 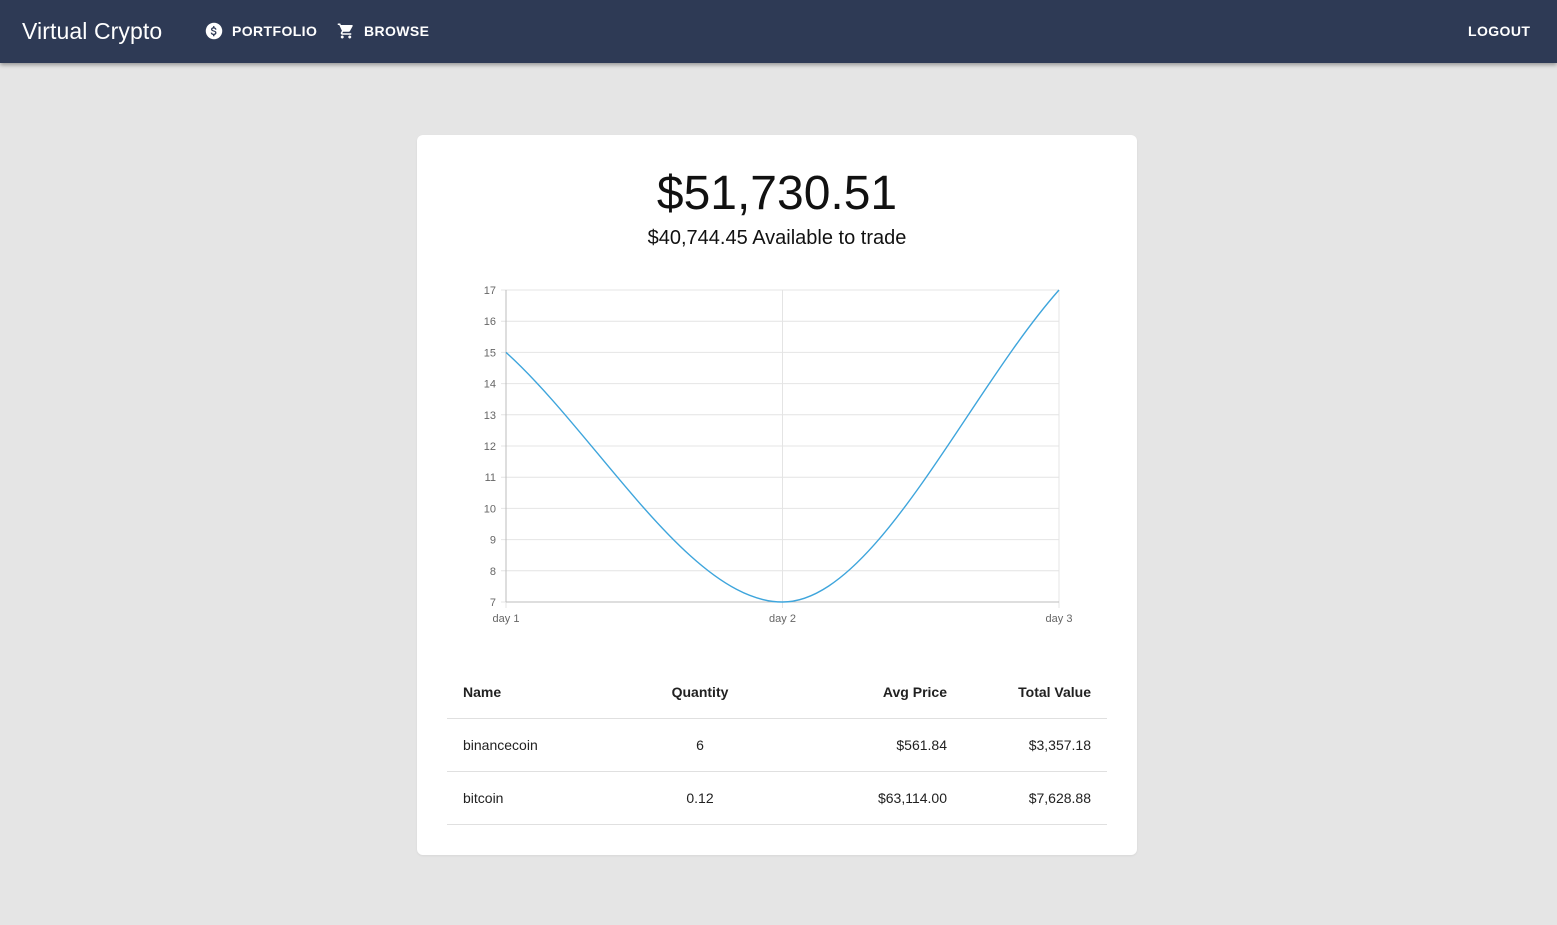 What do you see at coordinates (533, 692) in the screenshot?
I see `header-name: Name` at bounding box center [533, 692].